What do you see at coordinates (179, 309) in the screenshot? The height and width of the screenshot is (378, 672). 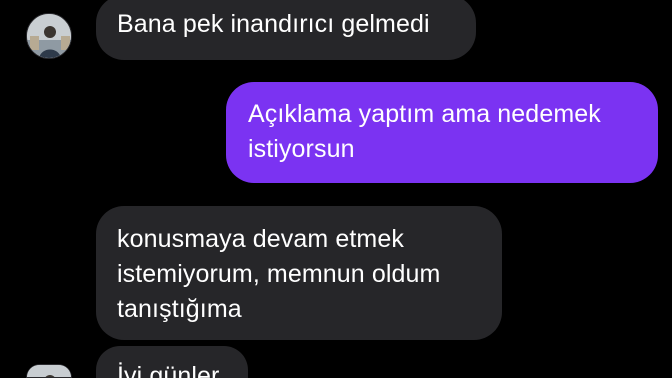 I see `message-text-line: tanıştığıma` at bounding box center [179, 309].